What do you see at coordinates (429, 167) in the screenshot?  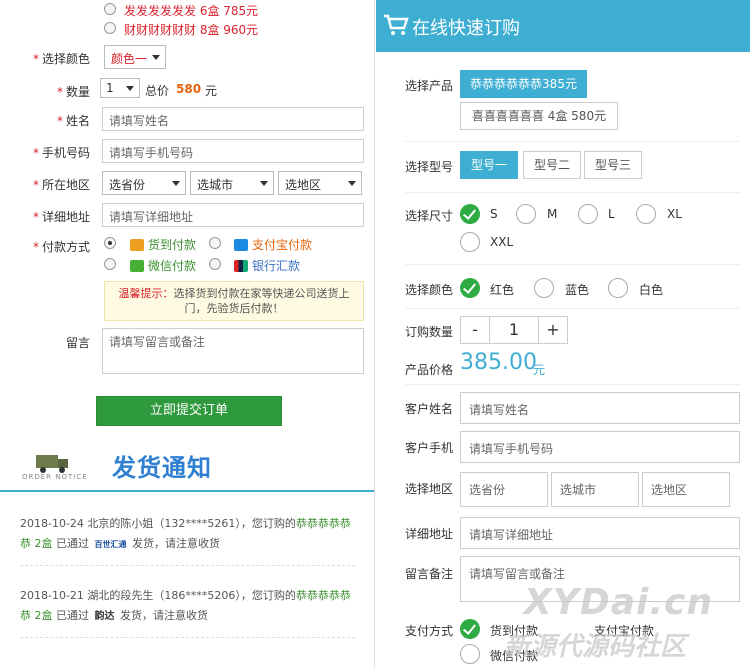 I see `model-label: 选择型号` at bounding box center [429, 167].